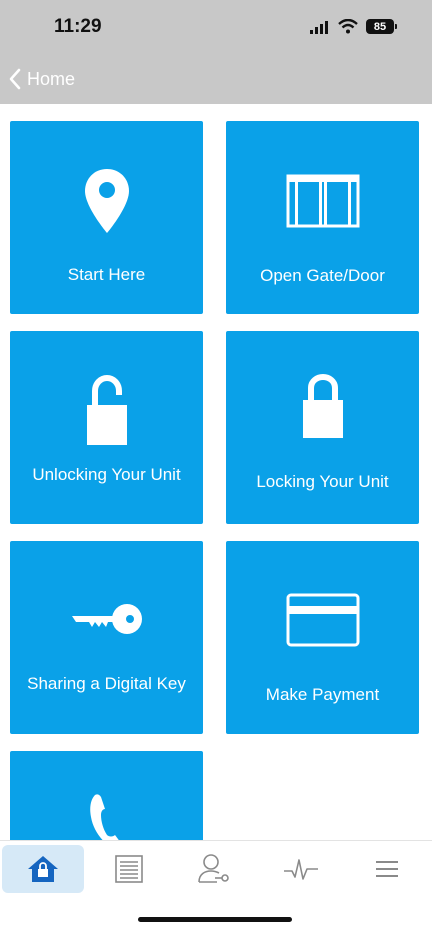 This screenshot has height=934, width=432. I want to click on signal-icon, so click(319, 27).